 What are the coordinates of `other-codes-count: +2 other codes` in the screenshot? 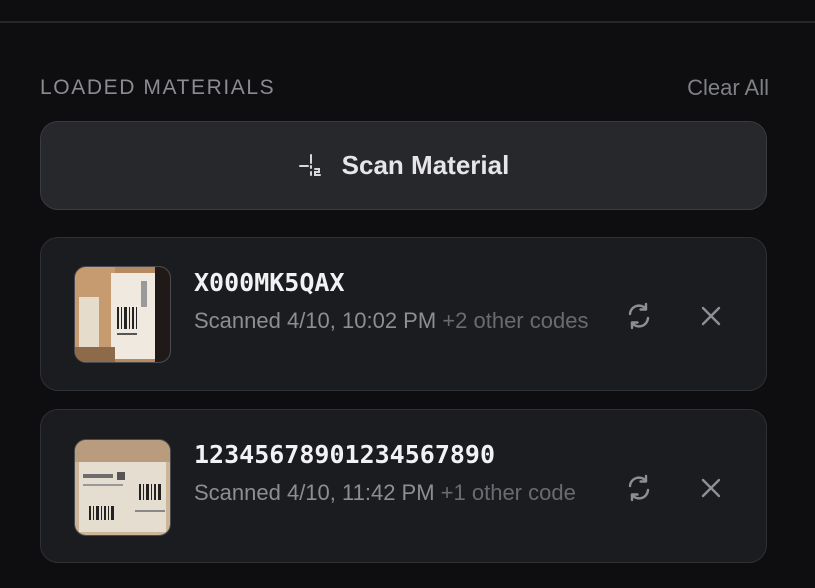 It's located at (515, 320).